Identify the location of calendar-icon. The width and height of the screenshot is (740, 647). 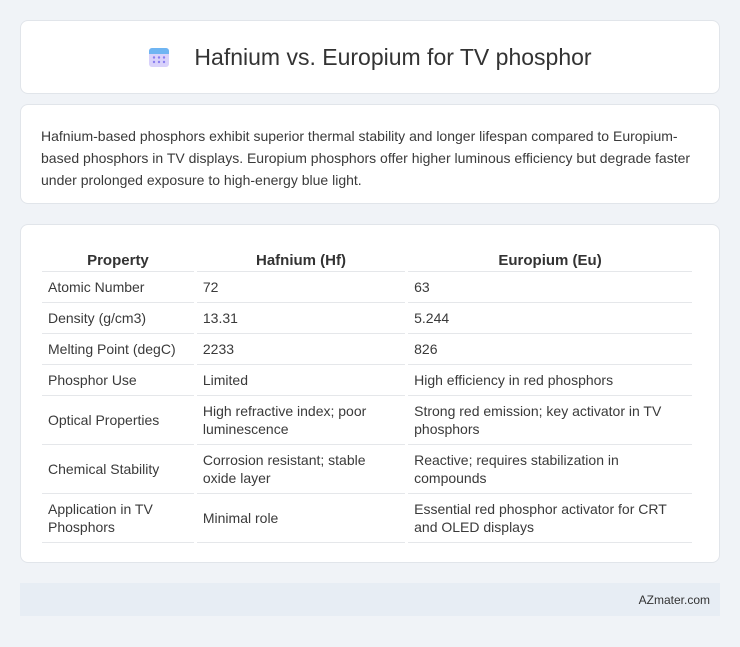
(159, 57).